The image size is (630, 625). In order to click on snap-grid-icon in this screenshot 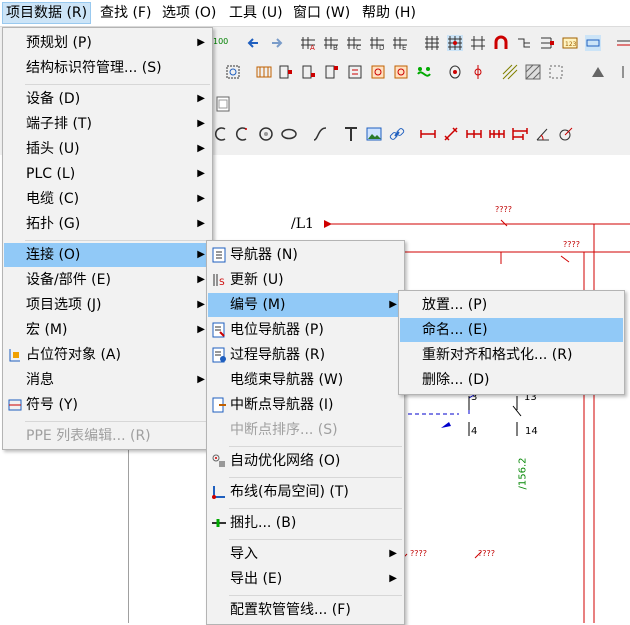, I will do `click(455, 43)`.